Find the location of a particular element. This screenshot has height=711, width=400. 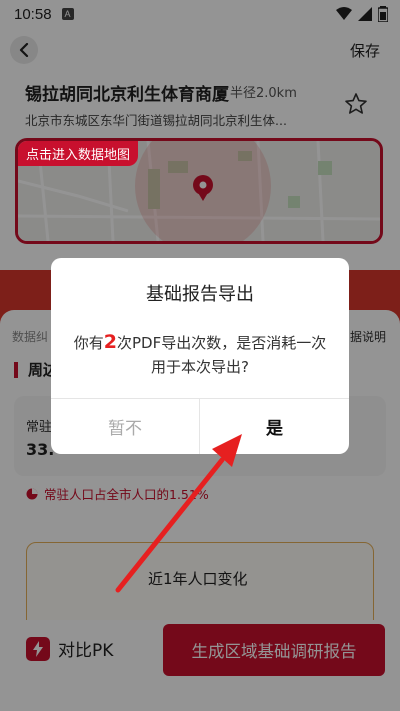

confirm-button: 是 is located at coordinates (274, 426).